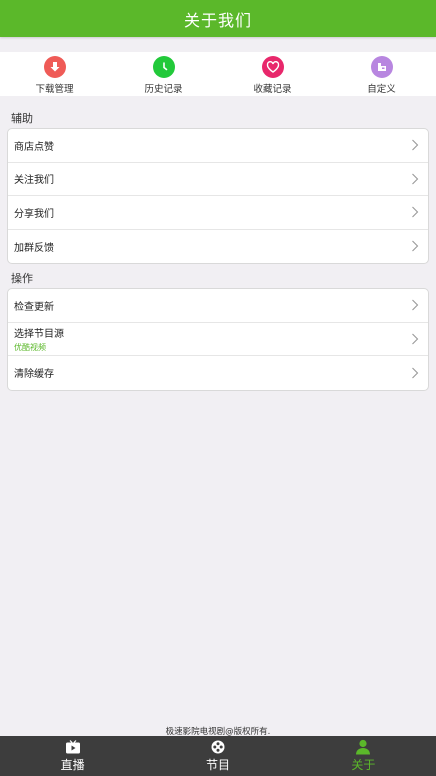 The width and height of the screenshot is (436, 776). I want to click on row-store-like: 商店点赞, so click(218, 146).